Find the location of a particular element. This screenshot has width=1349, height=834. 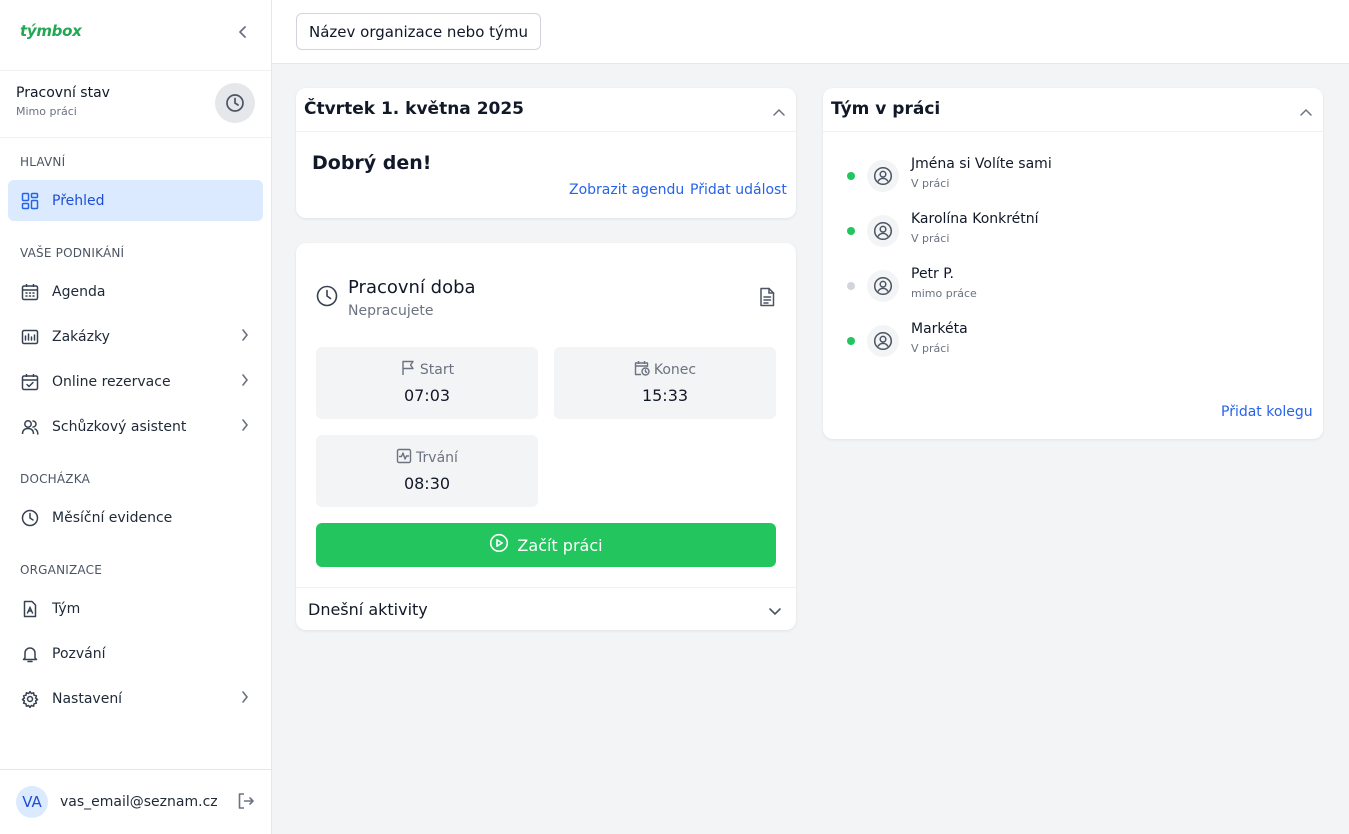

calendar-clock-icon is located at coordinates (642, 370).